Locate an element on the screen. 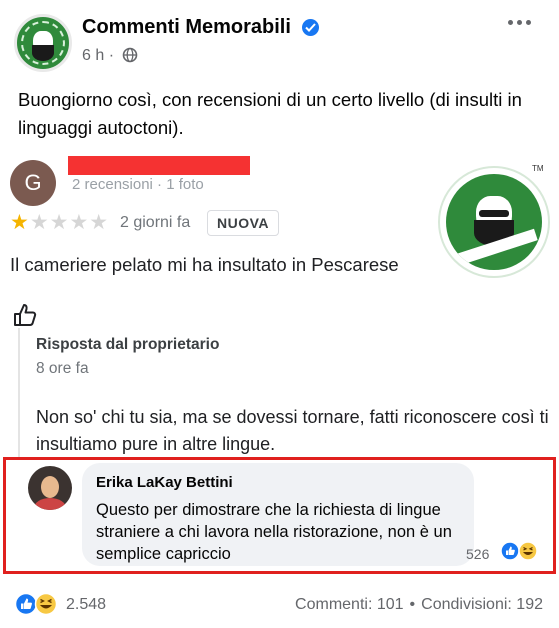  post-reactions is located at coordinates (37, 604).